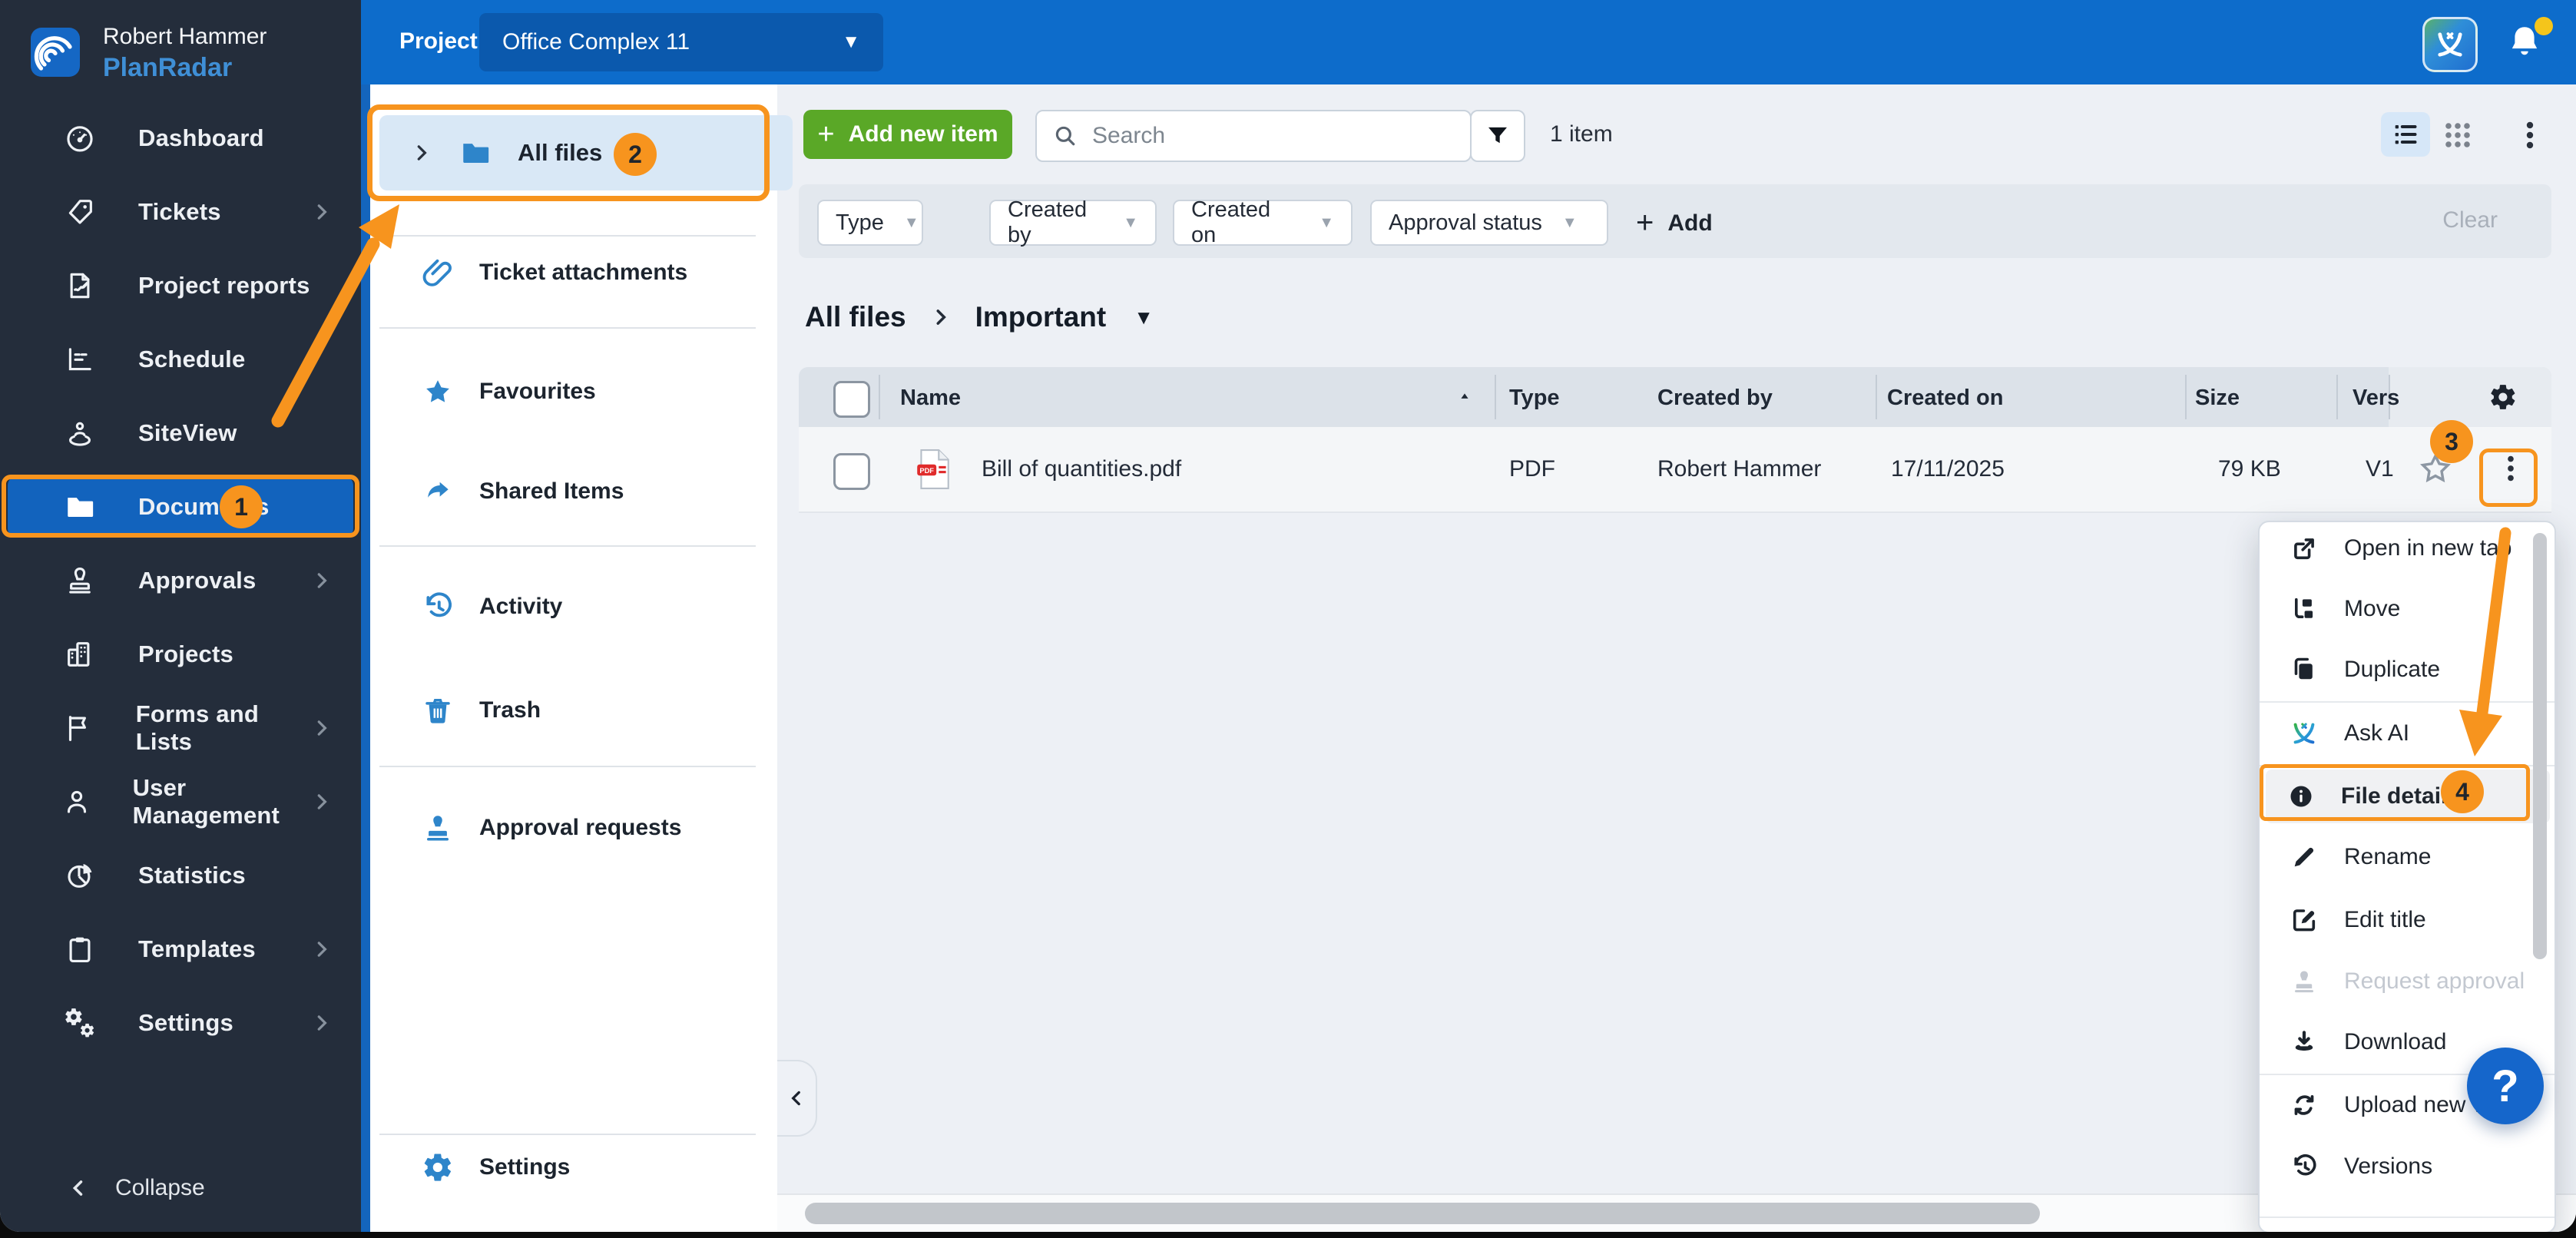  What do you see at coordinates (1465, 222) in the screenshot?
I see `filter-pill-label: Approval status` at bounding box center [1465, 222].